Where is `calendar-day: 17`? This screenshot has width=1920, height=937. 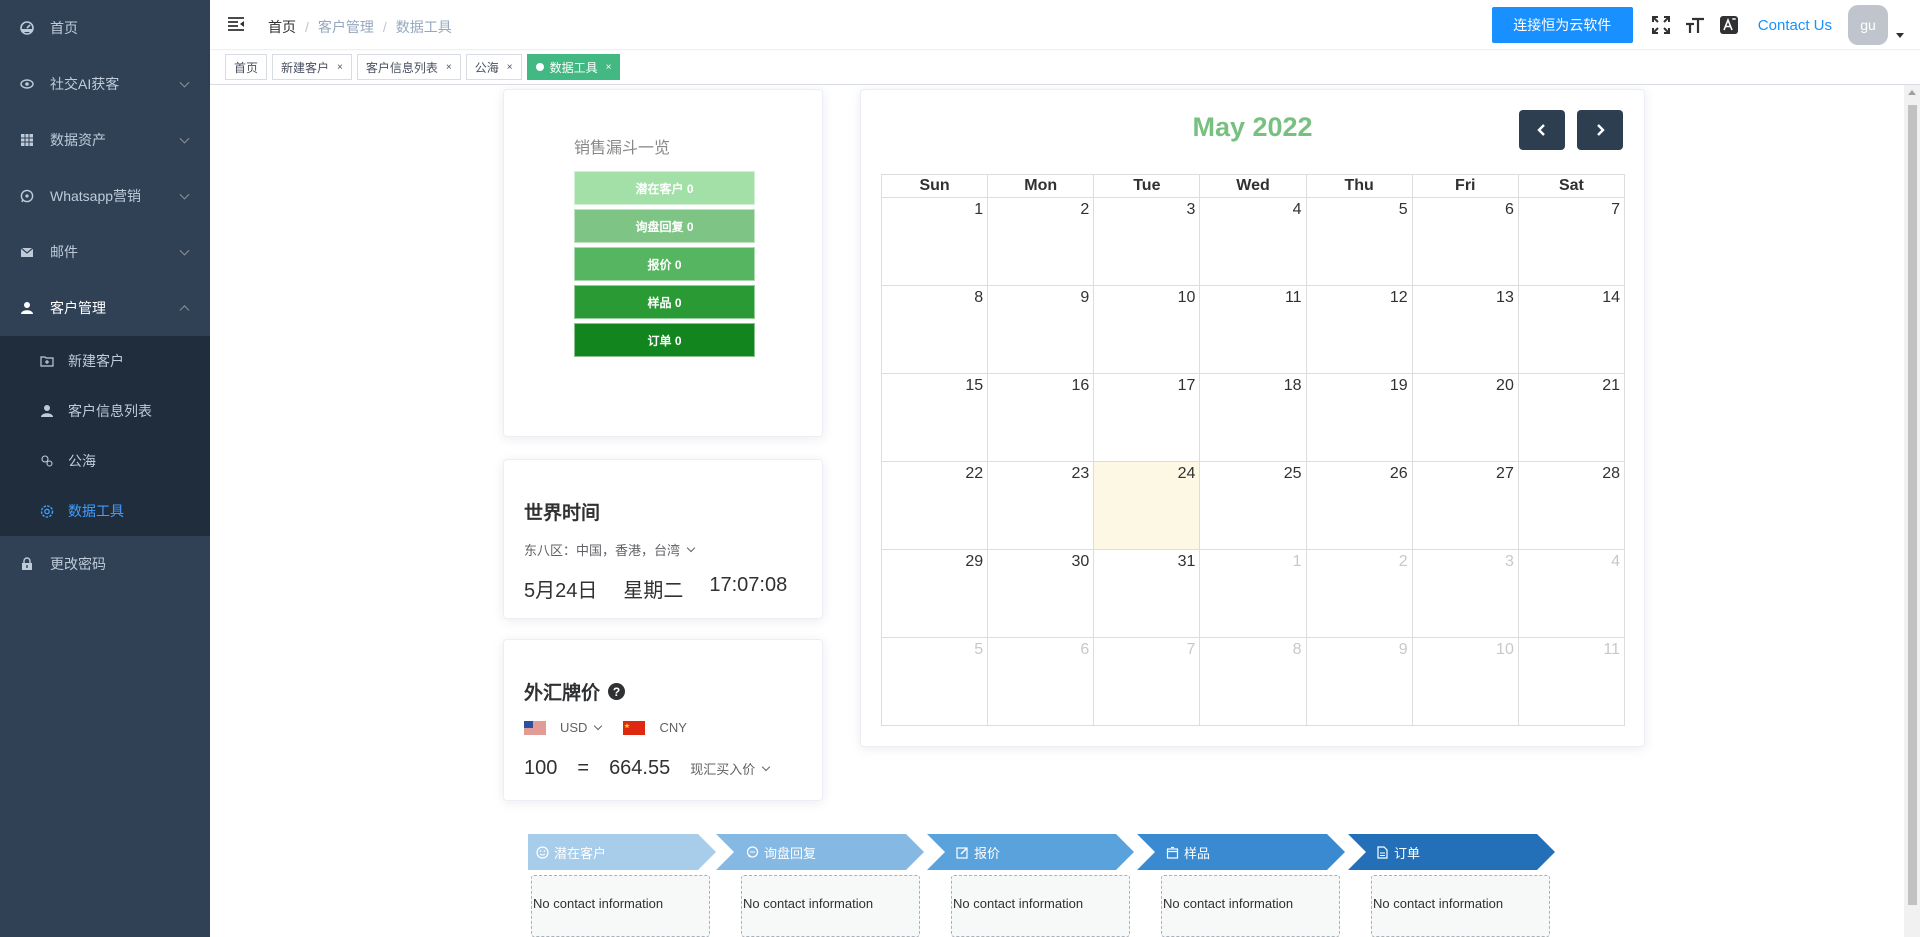
calendar-day: 17 is located at coordinates (1147, 417).